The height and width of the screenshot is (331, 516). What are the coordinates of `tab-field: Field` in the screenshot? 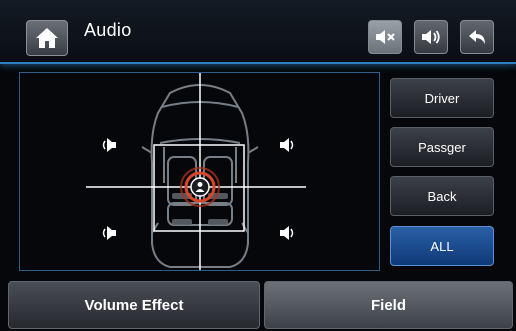 It's located at (388, 305).